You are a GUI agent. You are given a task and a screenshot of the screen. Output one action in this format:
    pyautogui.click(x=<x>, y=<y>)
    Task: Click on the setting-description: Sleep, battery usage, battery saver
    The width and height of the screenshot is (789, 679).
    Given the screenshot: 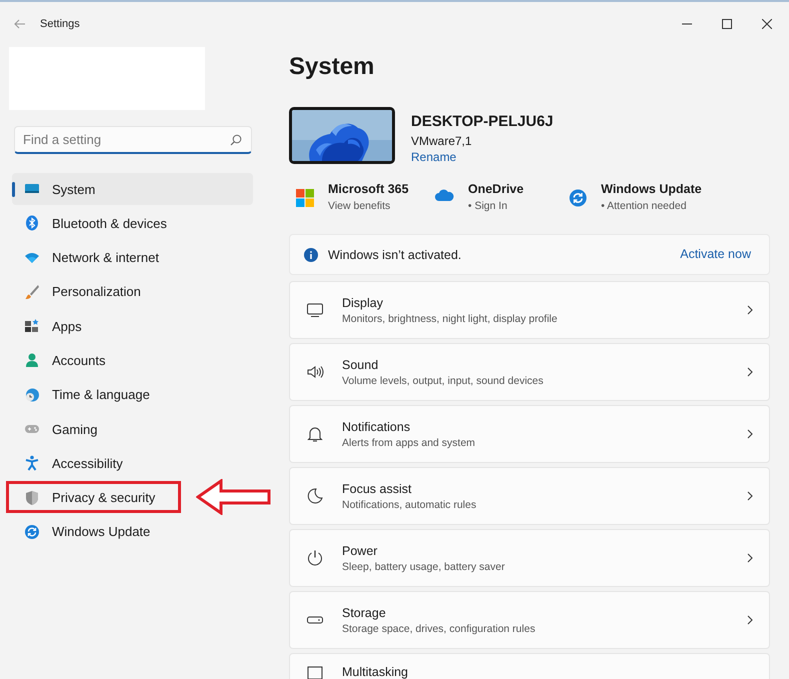 What is the action you would take?
    pyautogui.click(x=423, y=567)
    